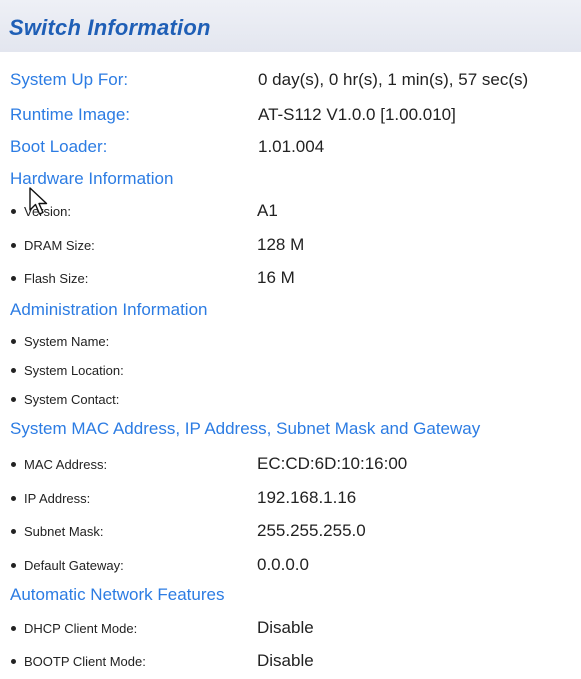  Describe the element at coordinates (285, 660) in the screenshot. I see `bootp-client-mode-value: Disable` at that location.